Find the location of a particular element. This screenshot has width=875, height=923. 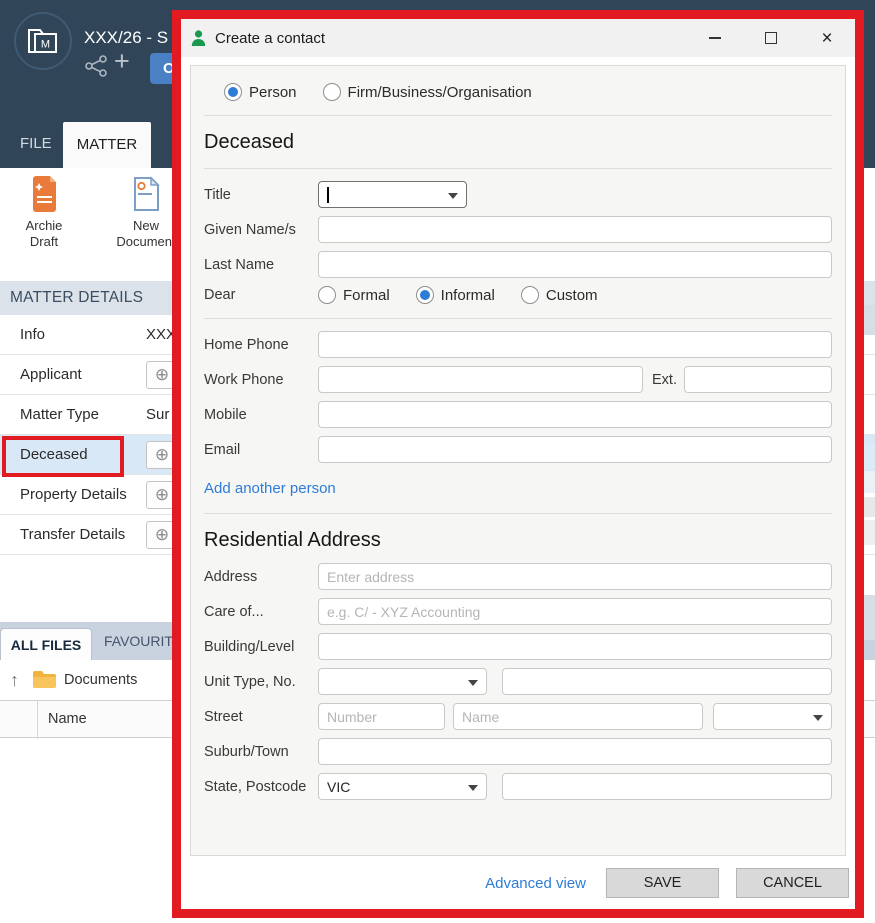

field-row-email: Email is located at coordinates (518, 449).